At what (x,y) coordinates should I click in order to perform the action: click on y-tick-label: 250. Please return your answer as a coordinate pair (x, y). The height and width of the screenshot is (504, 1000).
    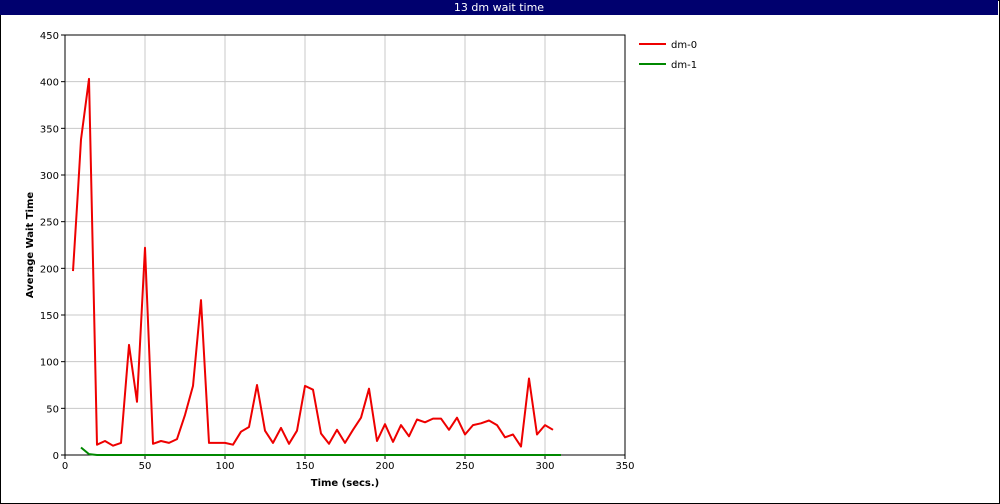
    Looking at the image, I should click on (49, 223).